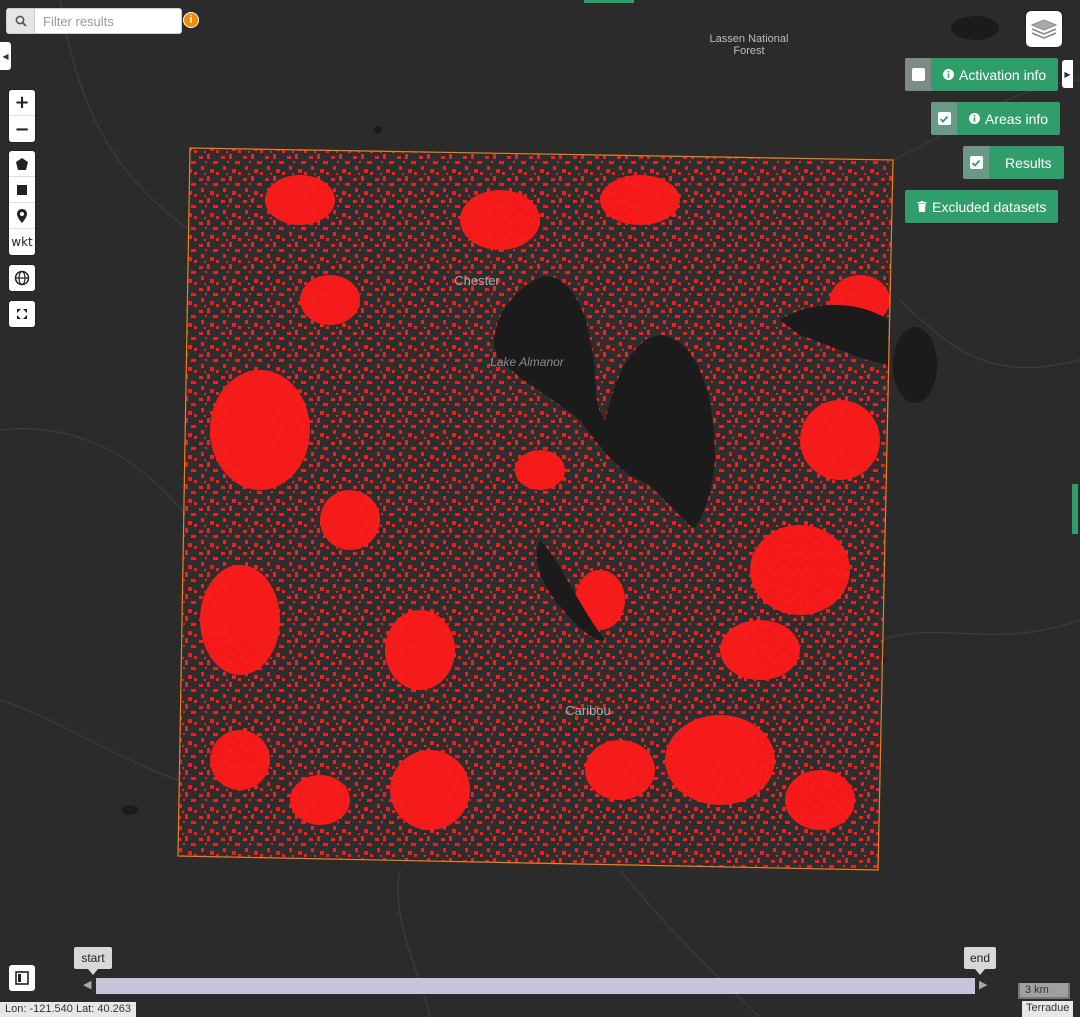 This screenshot has height=1017, width=1080. I want to click on search-input, so click(108, 21).